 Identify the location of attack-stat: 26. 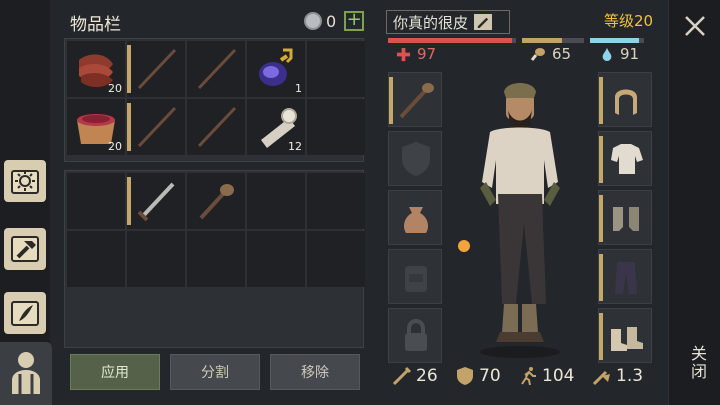
(415, 376).